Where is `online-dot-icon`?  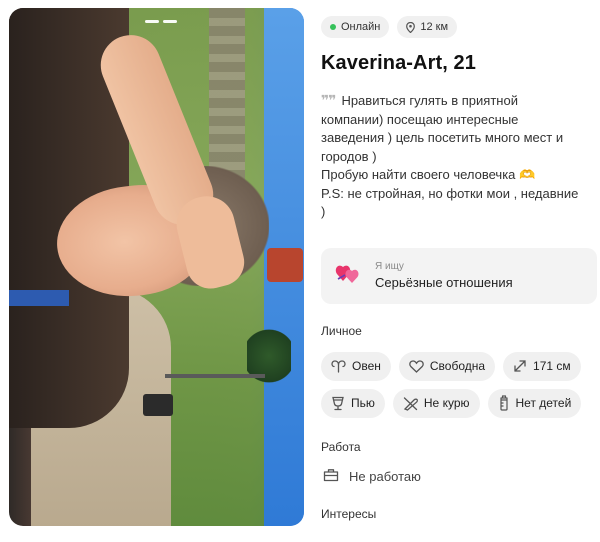 online-dot-icon is located at coordinates (333, 27).